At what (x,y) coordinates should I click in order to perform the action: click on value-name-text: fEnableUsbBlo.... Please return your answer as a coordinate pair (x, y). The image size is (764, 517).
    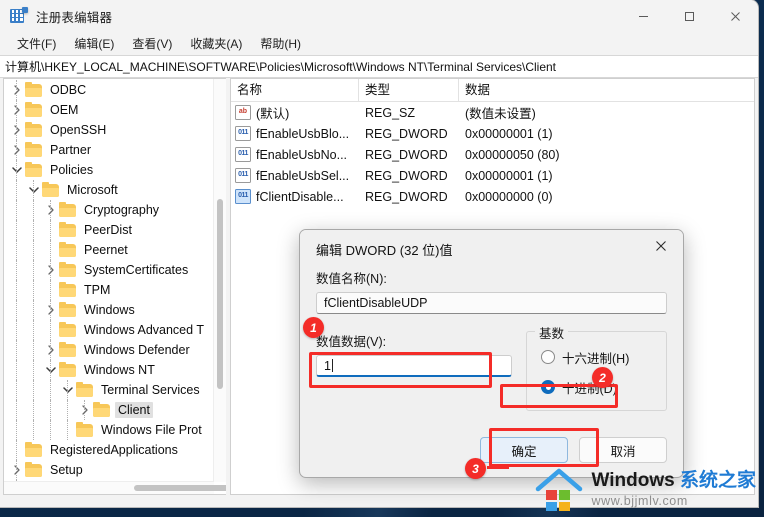
    Looking at the image, I should click on (303, 133).